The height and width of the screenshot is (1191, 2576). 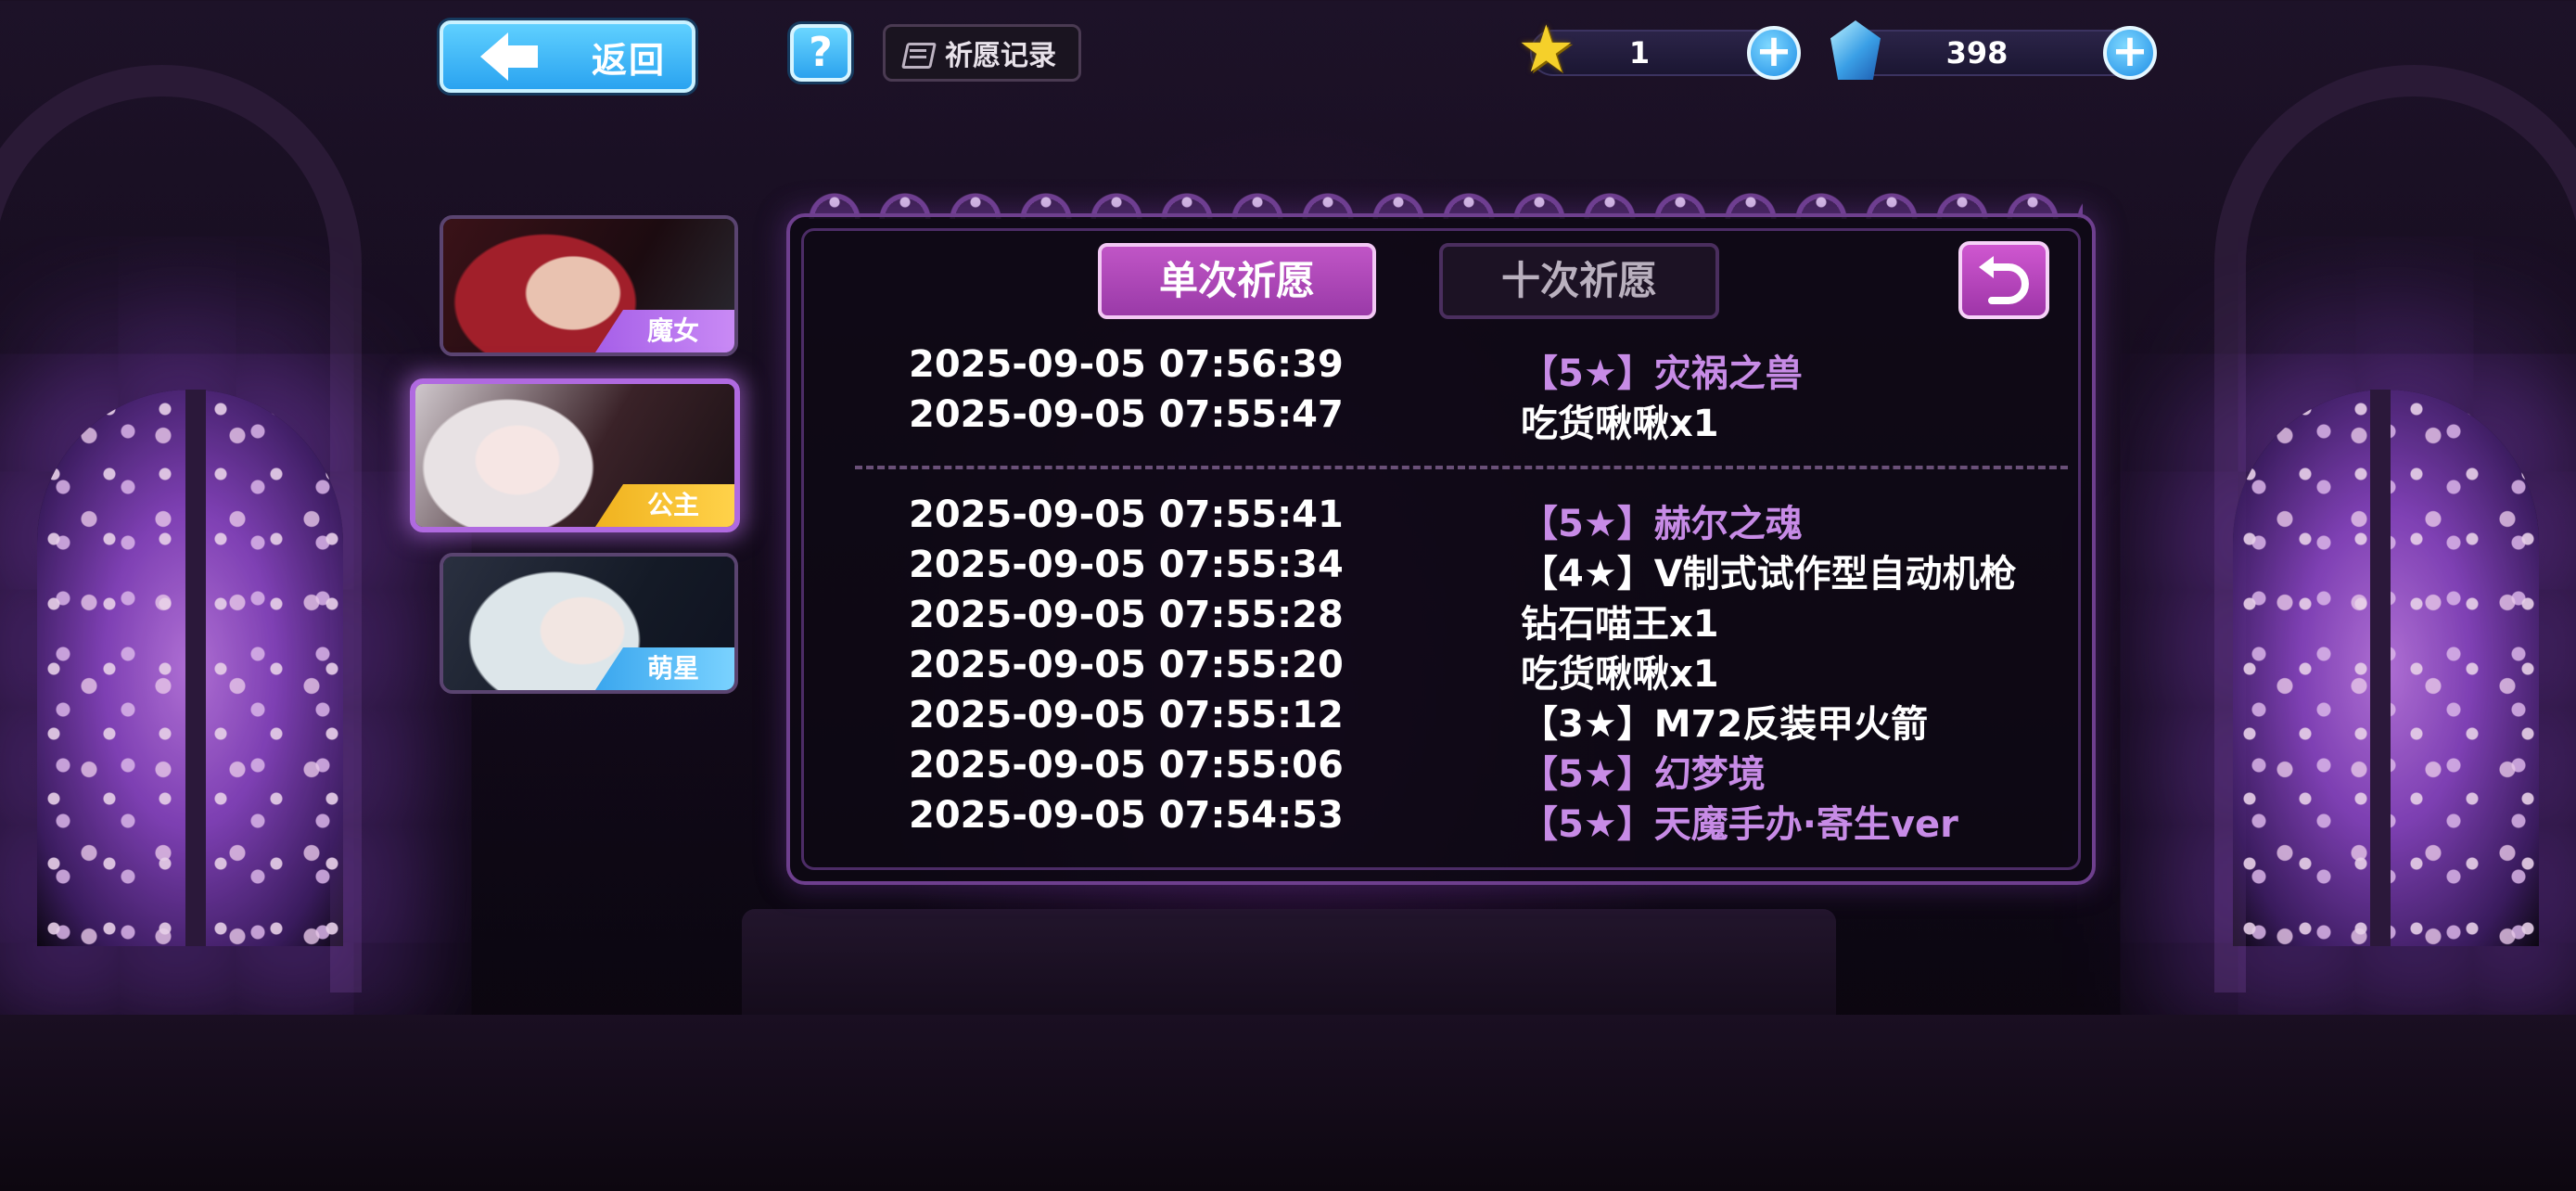 What do you see at coordinates (1579, 281) in the screenshot?
I see `tab-ten-wish: 十次祈愿` at bounding box center [1579, 281].